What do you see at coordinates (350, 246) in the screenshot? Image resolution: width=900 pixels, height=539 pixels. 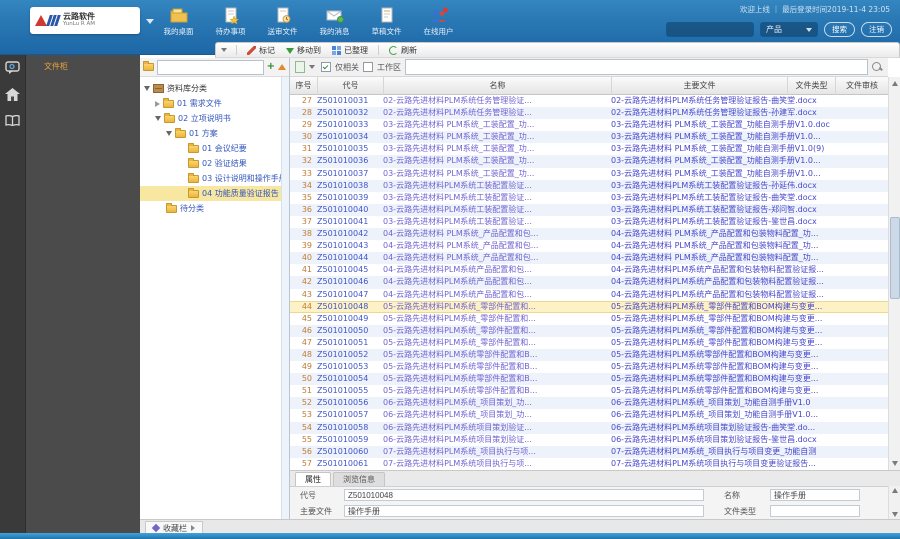 I see `cell-code: Z501010043` at bounding box center [350, 246].